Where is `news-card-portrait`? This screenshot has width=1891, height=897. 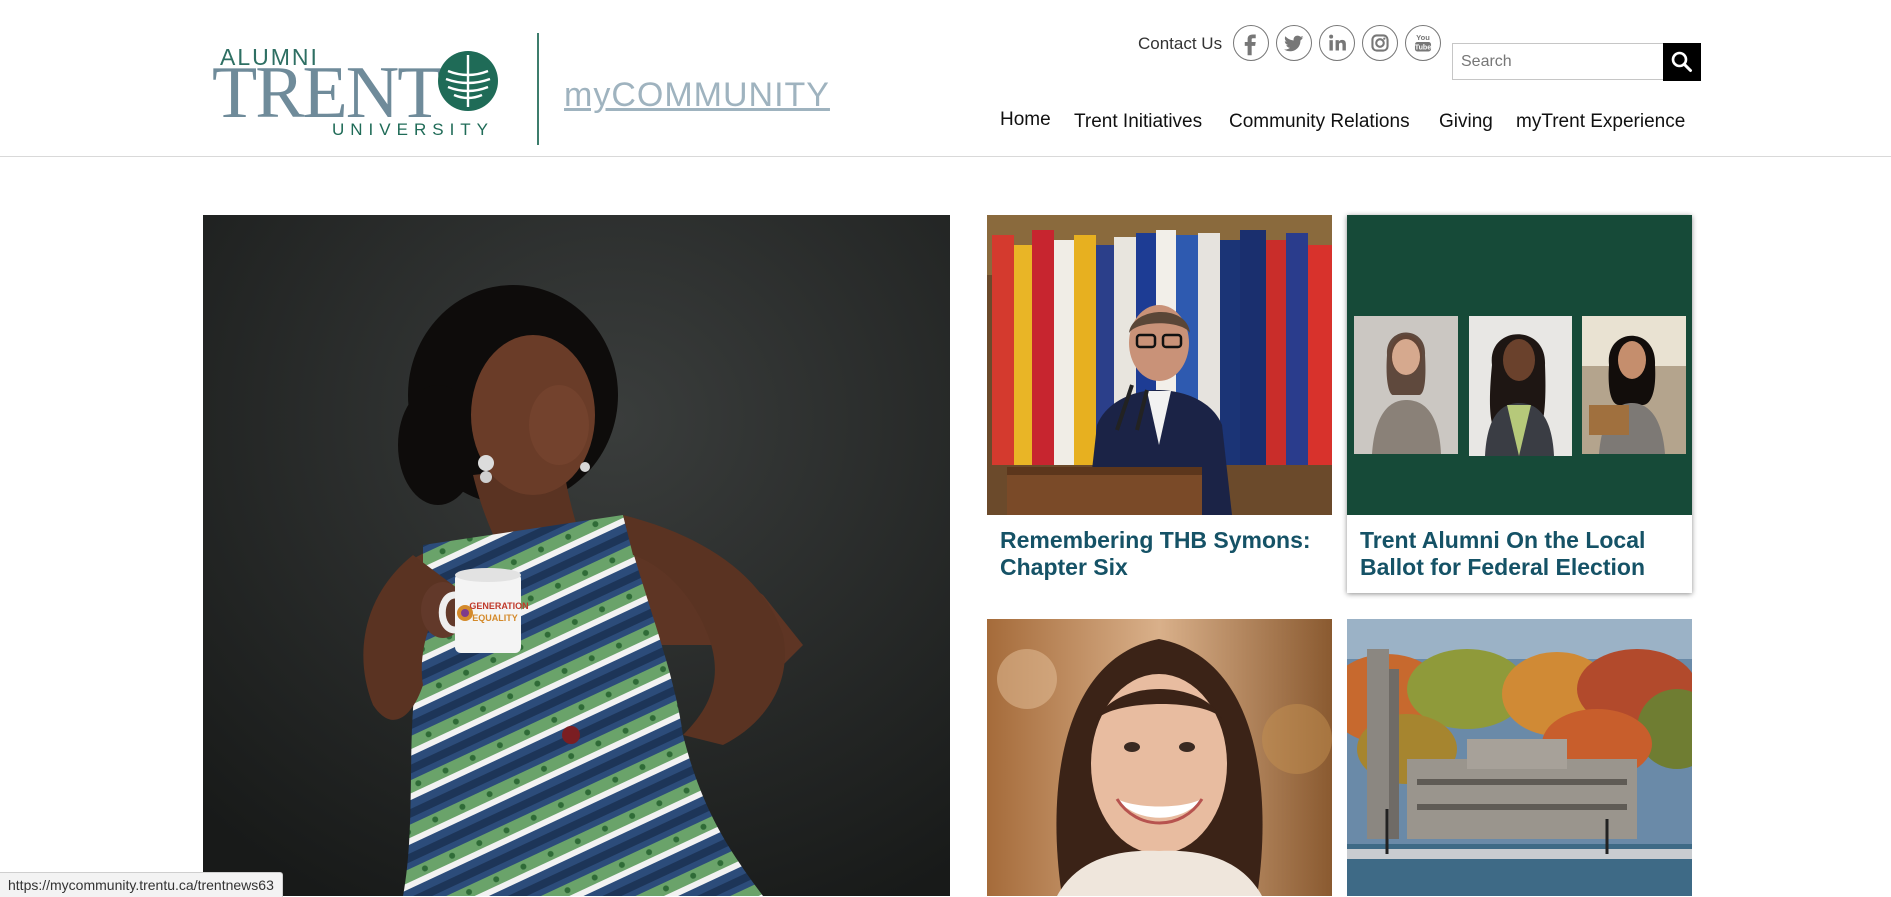
news-card-portrait is located at coordinates (1159, 757).